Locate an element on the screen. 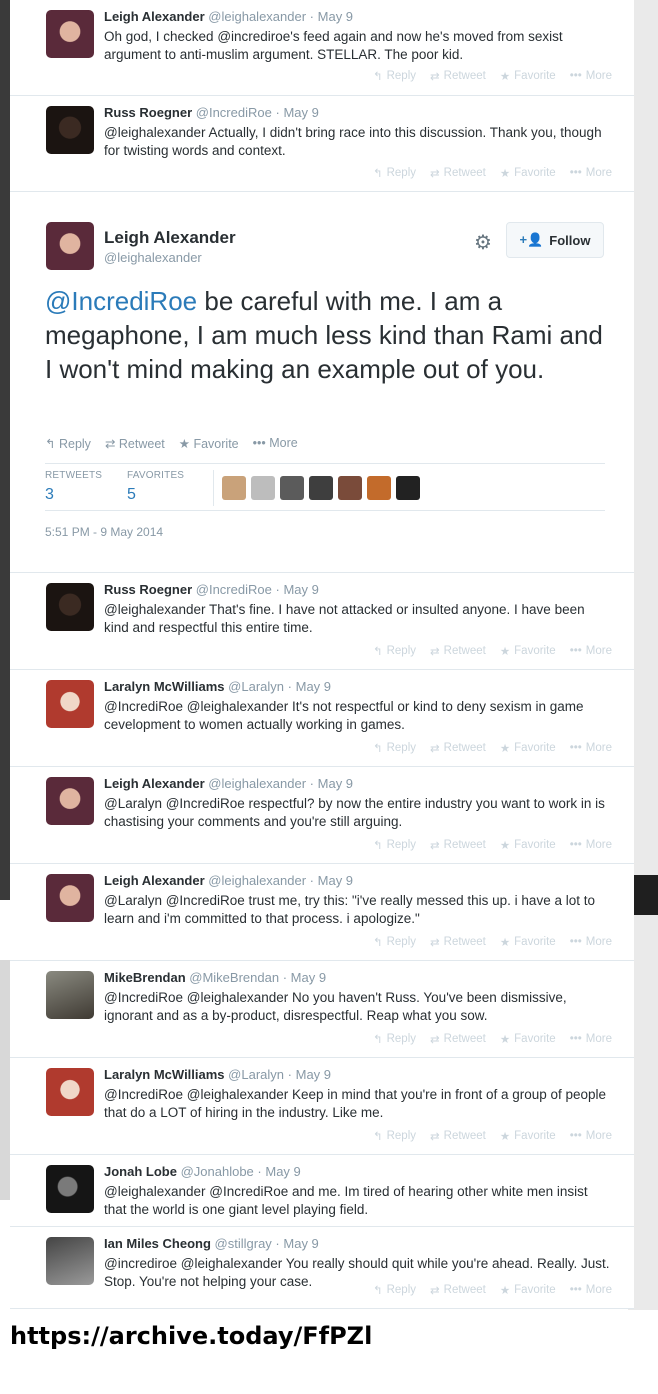  favorites-stat: FAVORITES 5 is located at coordinates (155, 487).